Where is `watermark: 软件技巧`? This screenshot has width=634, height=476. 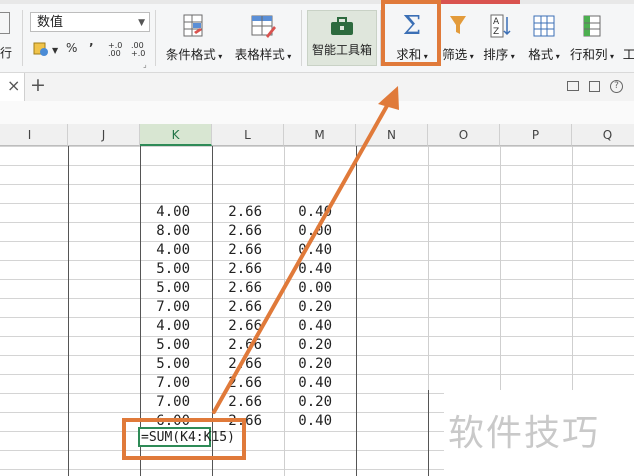 watermark: 软件技巧 is located at coordinates (524, 433).